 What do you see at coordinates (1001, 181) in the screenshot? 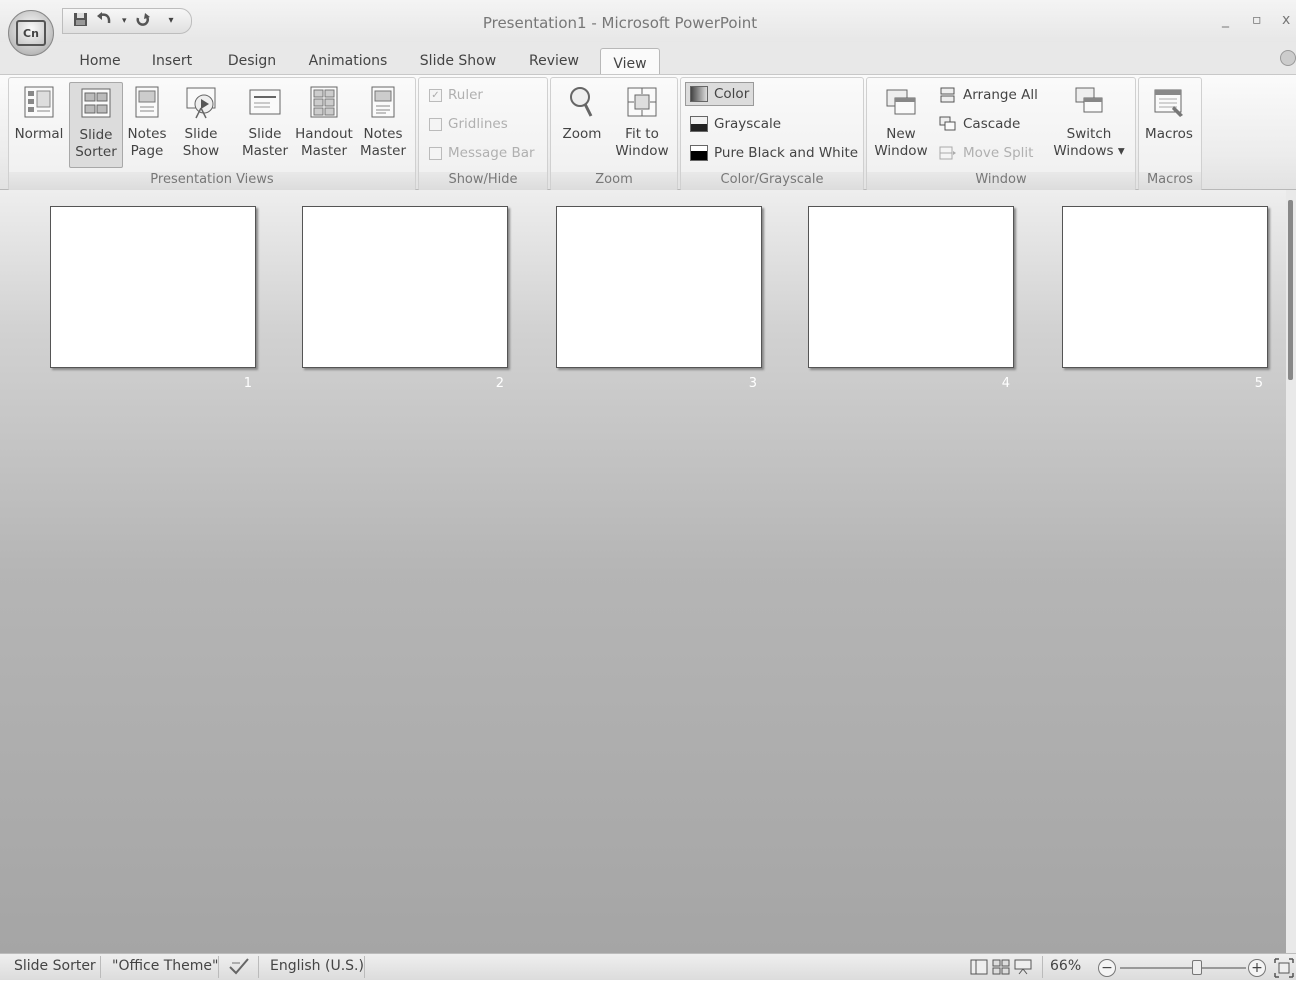
I see `group-label: Window` at bounding box center [1001, 181].